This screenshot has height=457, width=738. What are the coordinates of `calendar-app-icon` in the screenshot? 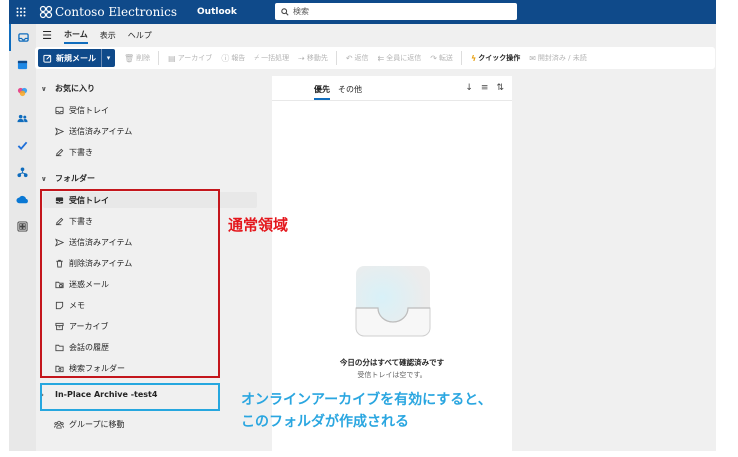 It's located at (22, 64).